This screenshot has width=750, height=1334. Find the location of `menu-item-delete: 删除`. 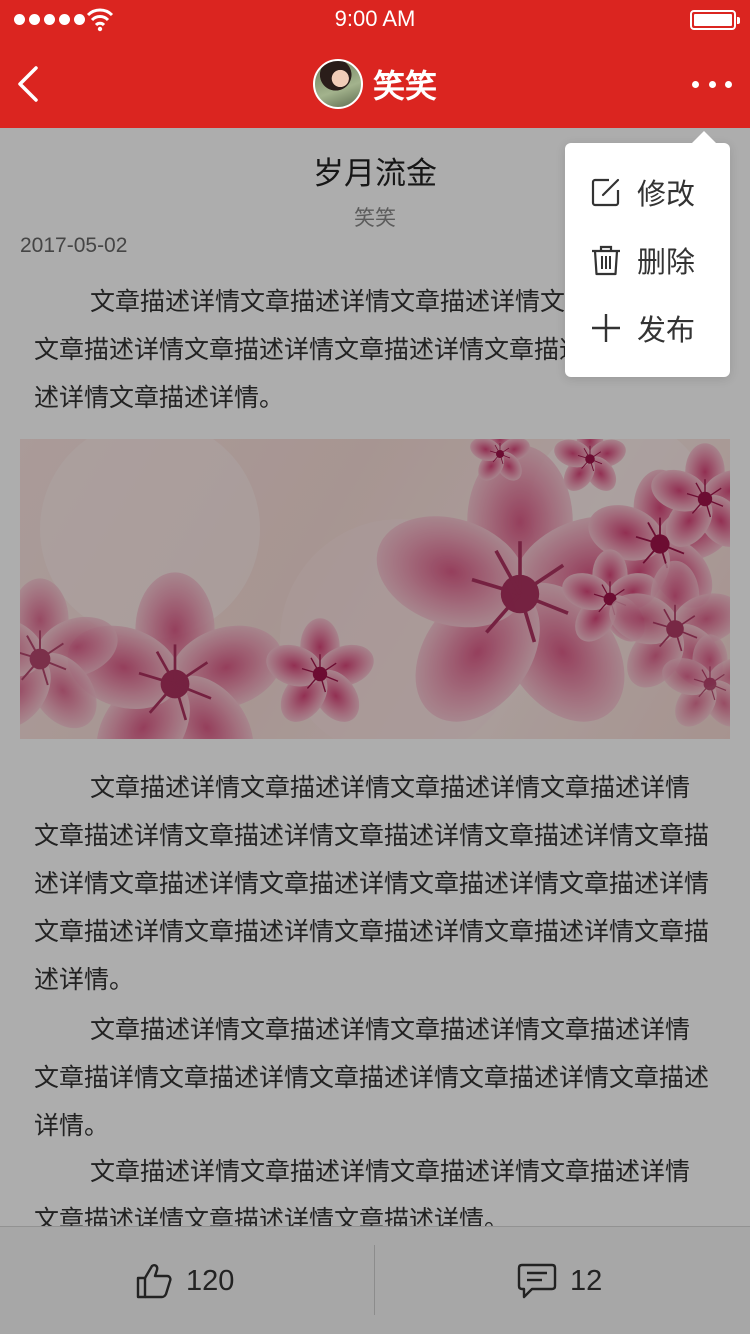

menu-item-delete: 删除 is located at coordinates (647, 260).